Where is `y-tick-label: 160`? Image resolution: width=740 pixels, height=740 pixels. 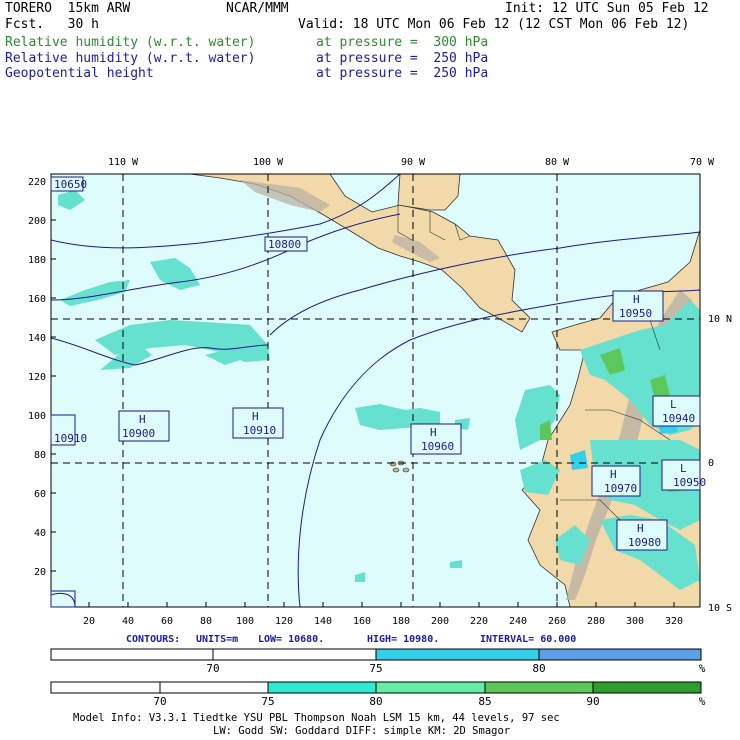 y-tick-label: 160 is located at coordinates (37, 299).